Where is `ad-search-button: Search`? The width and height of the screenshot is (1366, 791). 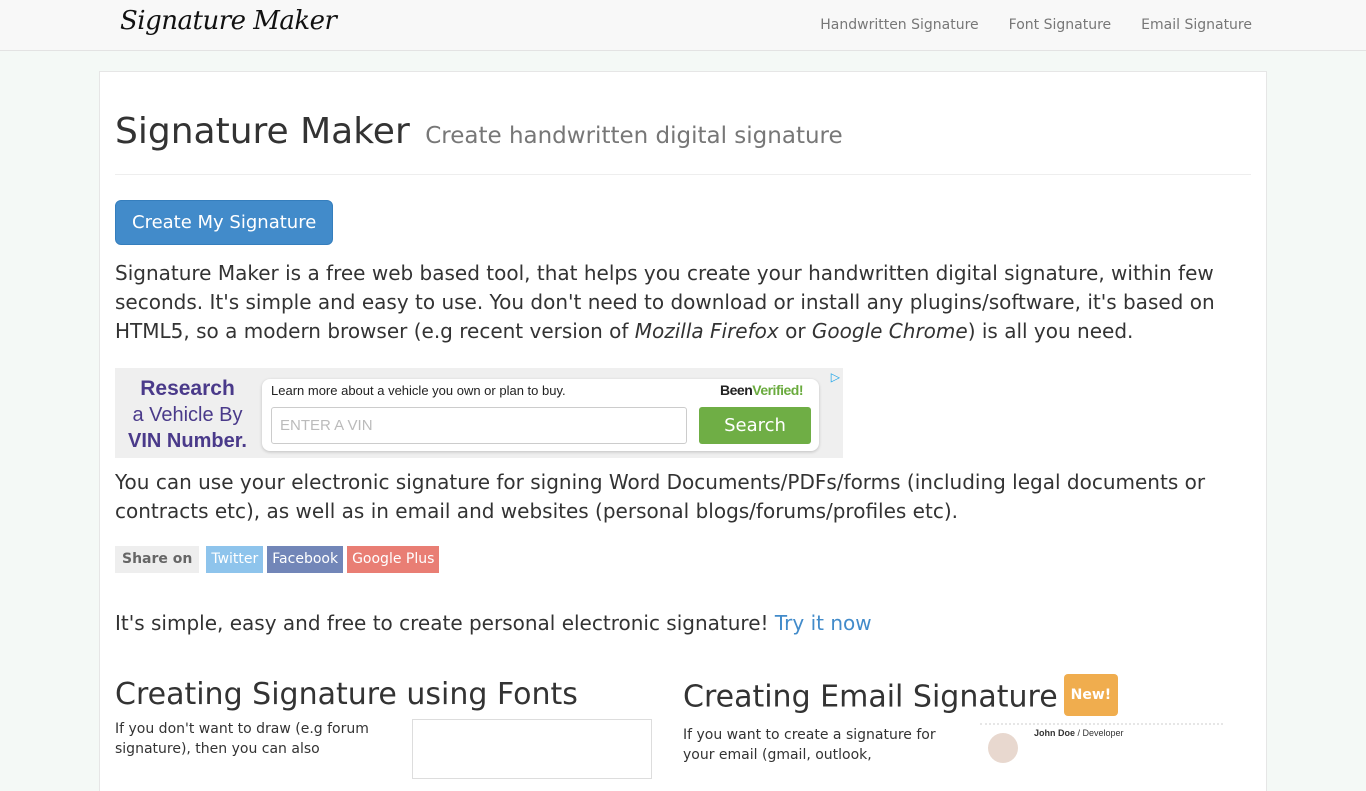
ad-search-button: Search is located at coordinates (755, 425).